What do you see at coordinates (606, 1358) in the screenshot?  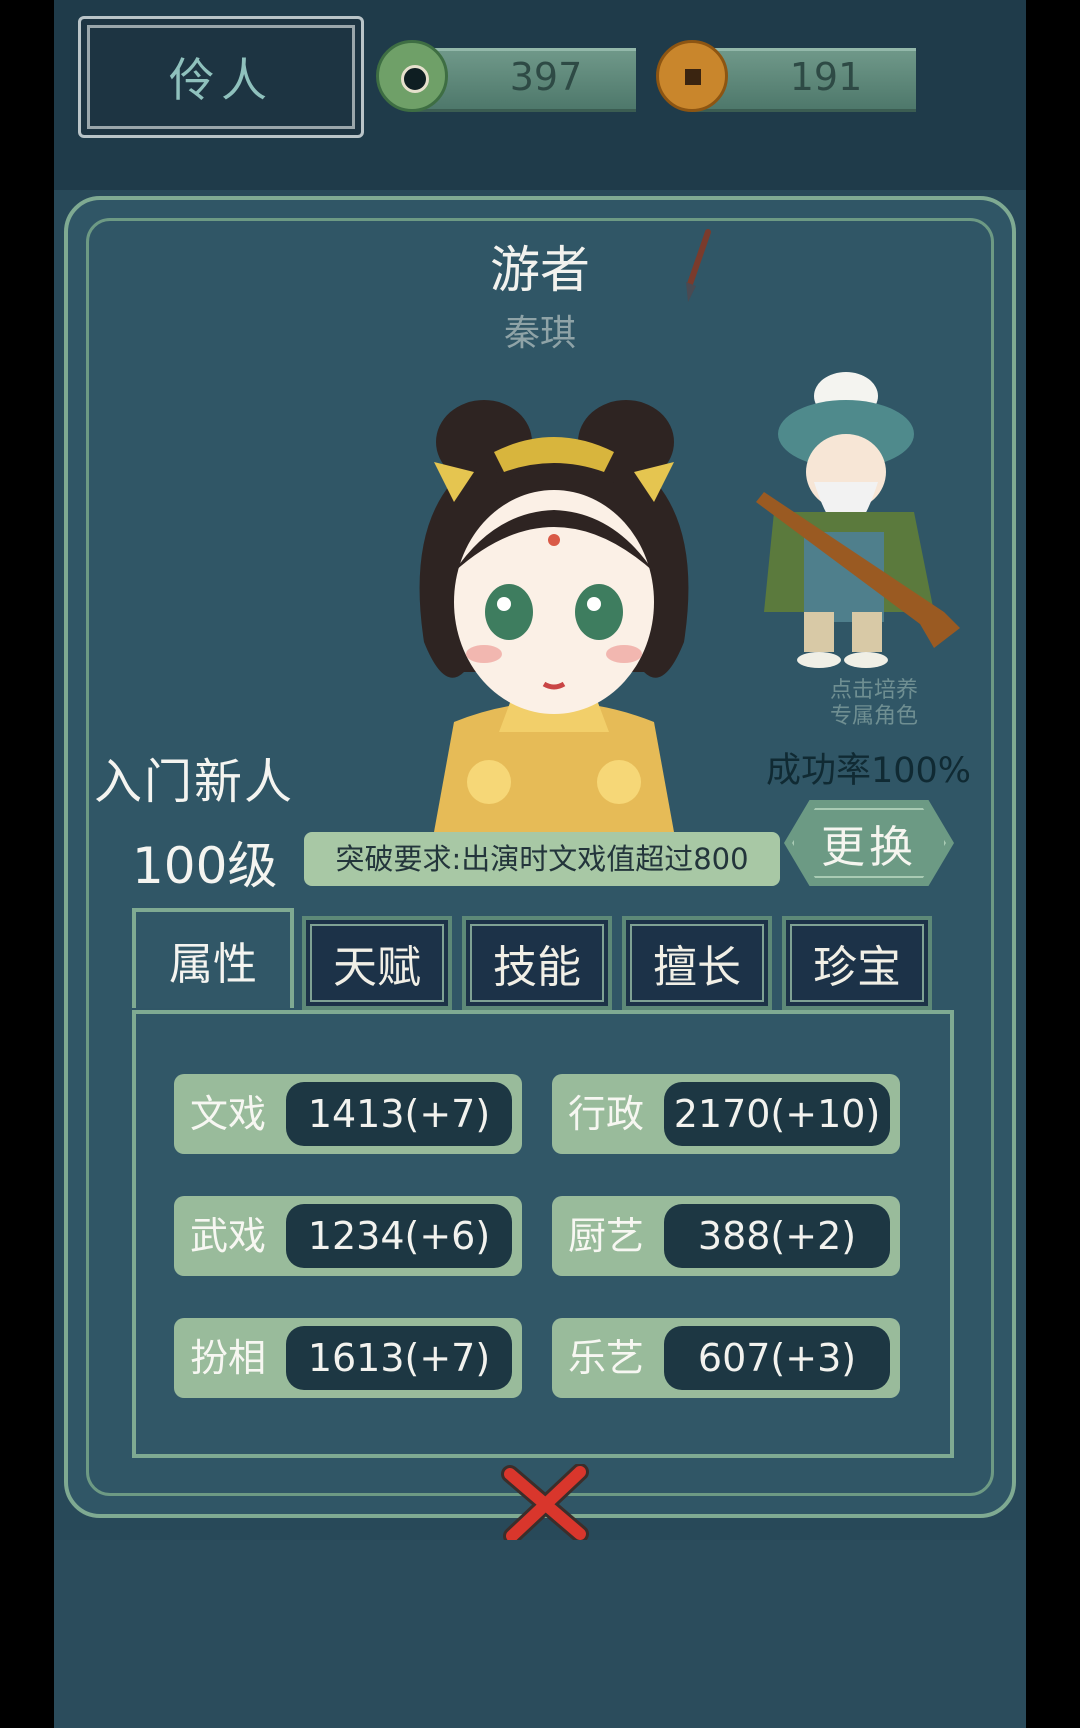 I see `stat-label: 乐艺` at bounding box center [606, 1358].